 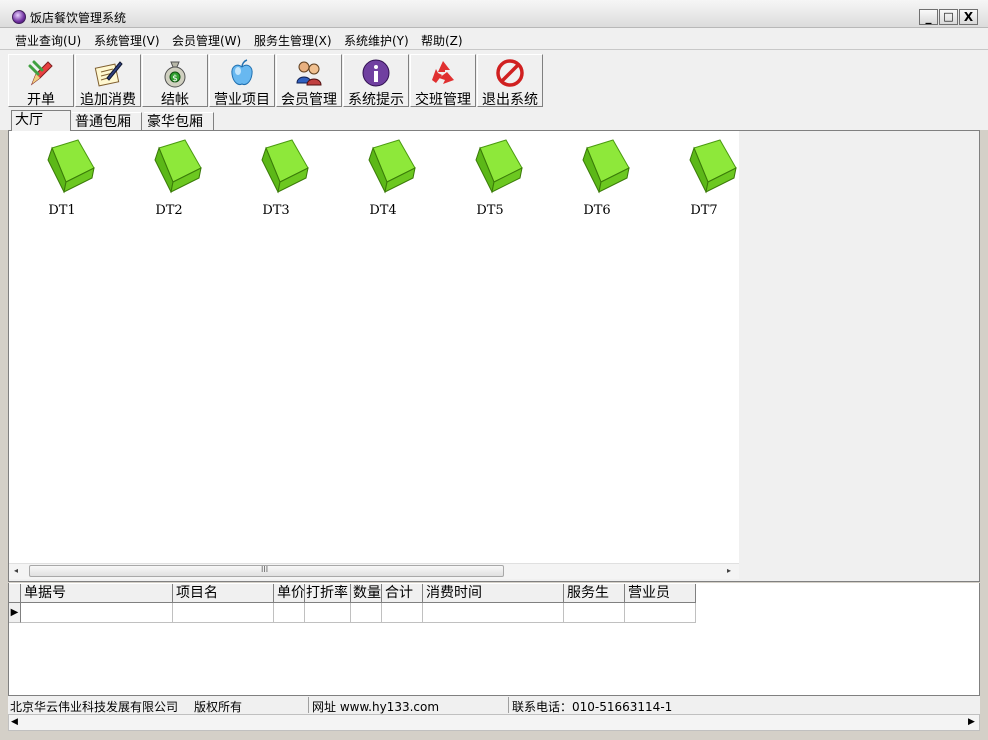 I want to click on checkout-button: $ 结帐, so click(x=175, y=81).